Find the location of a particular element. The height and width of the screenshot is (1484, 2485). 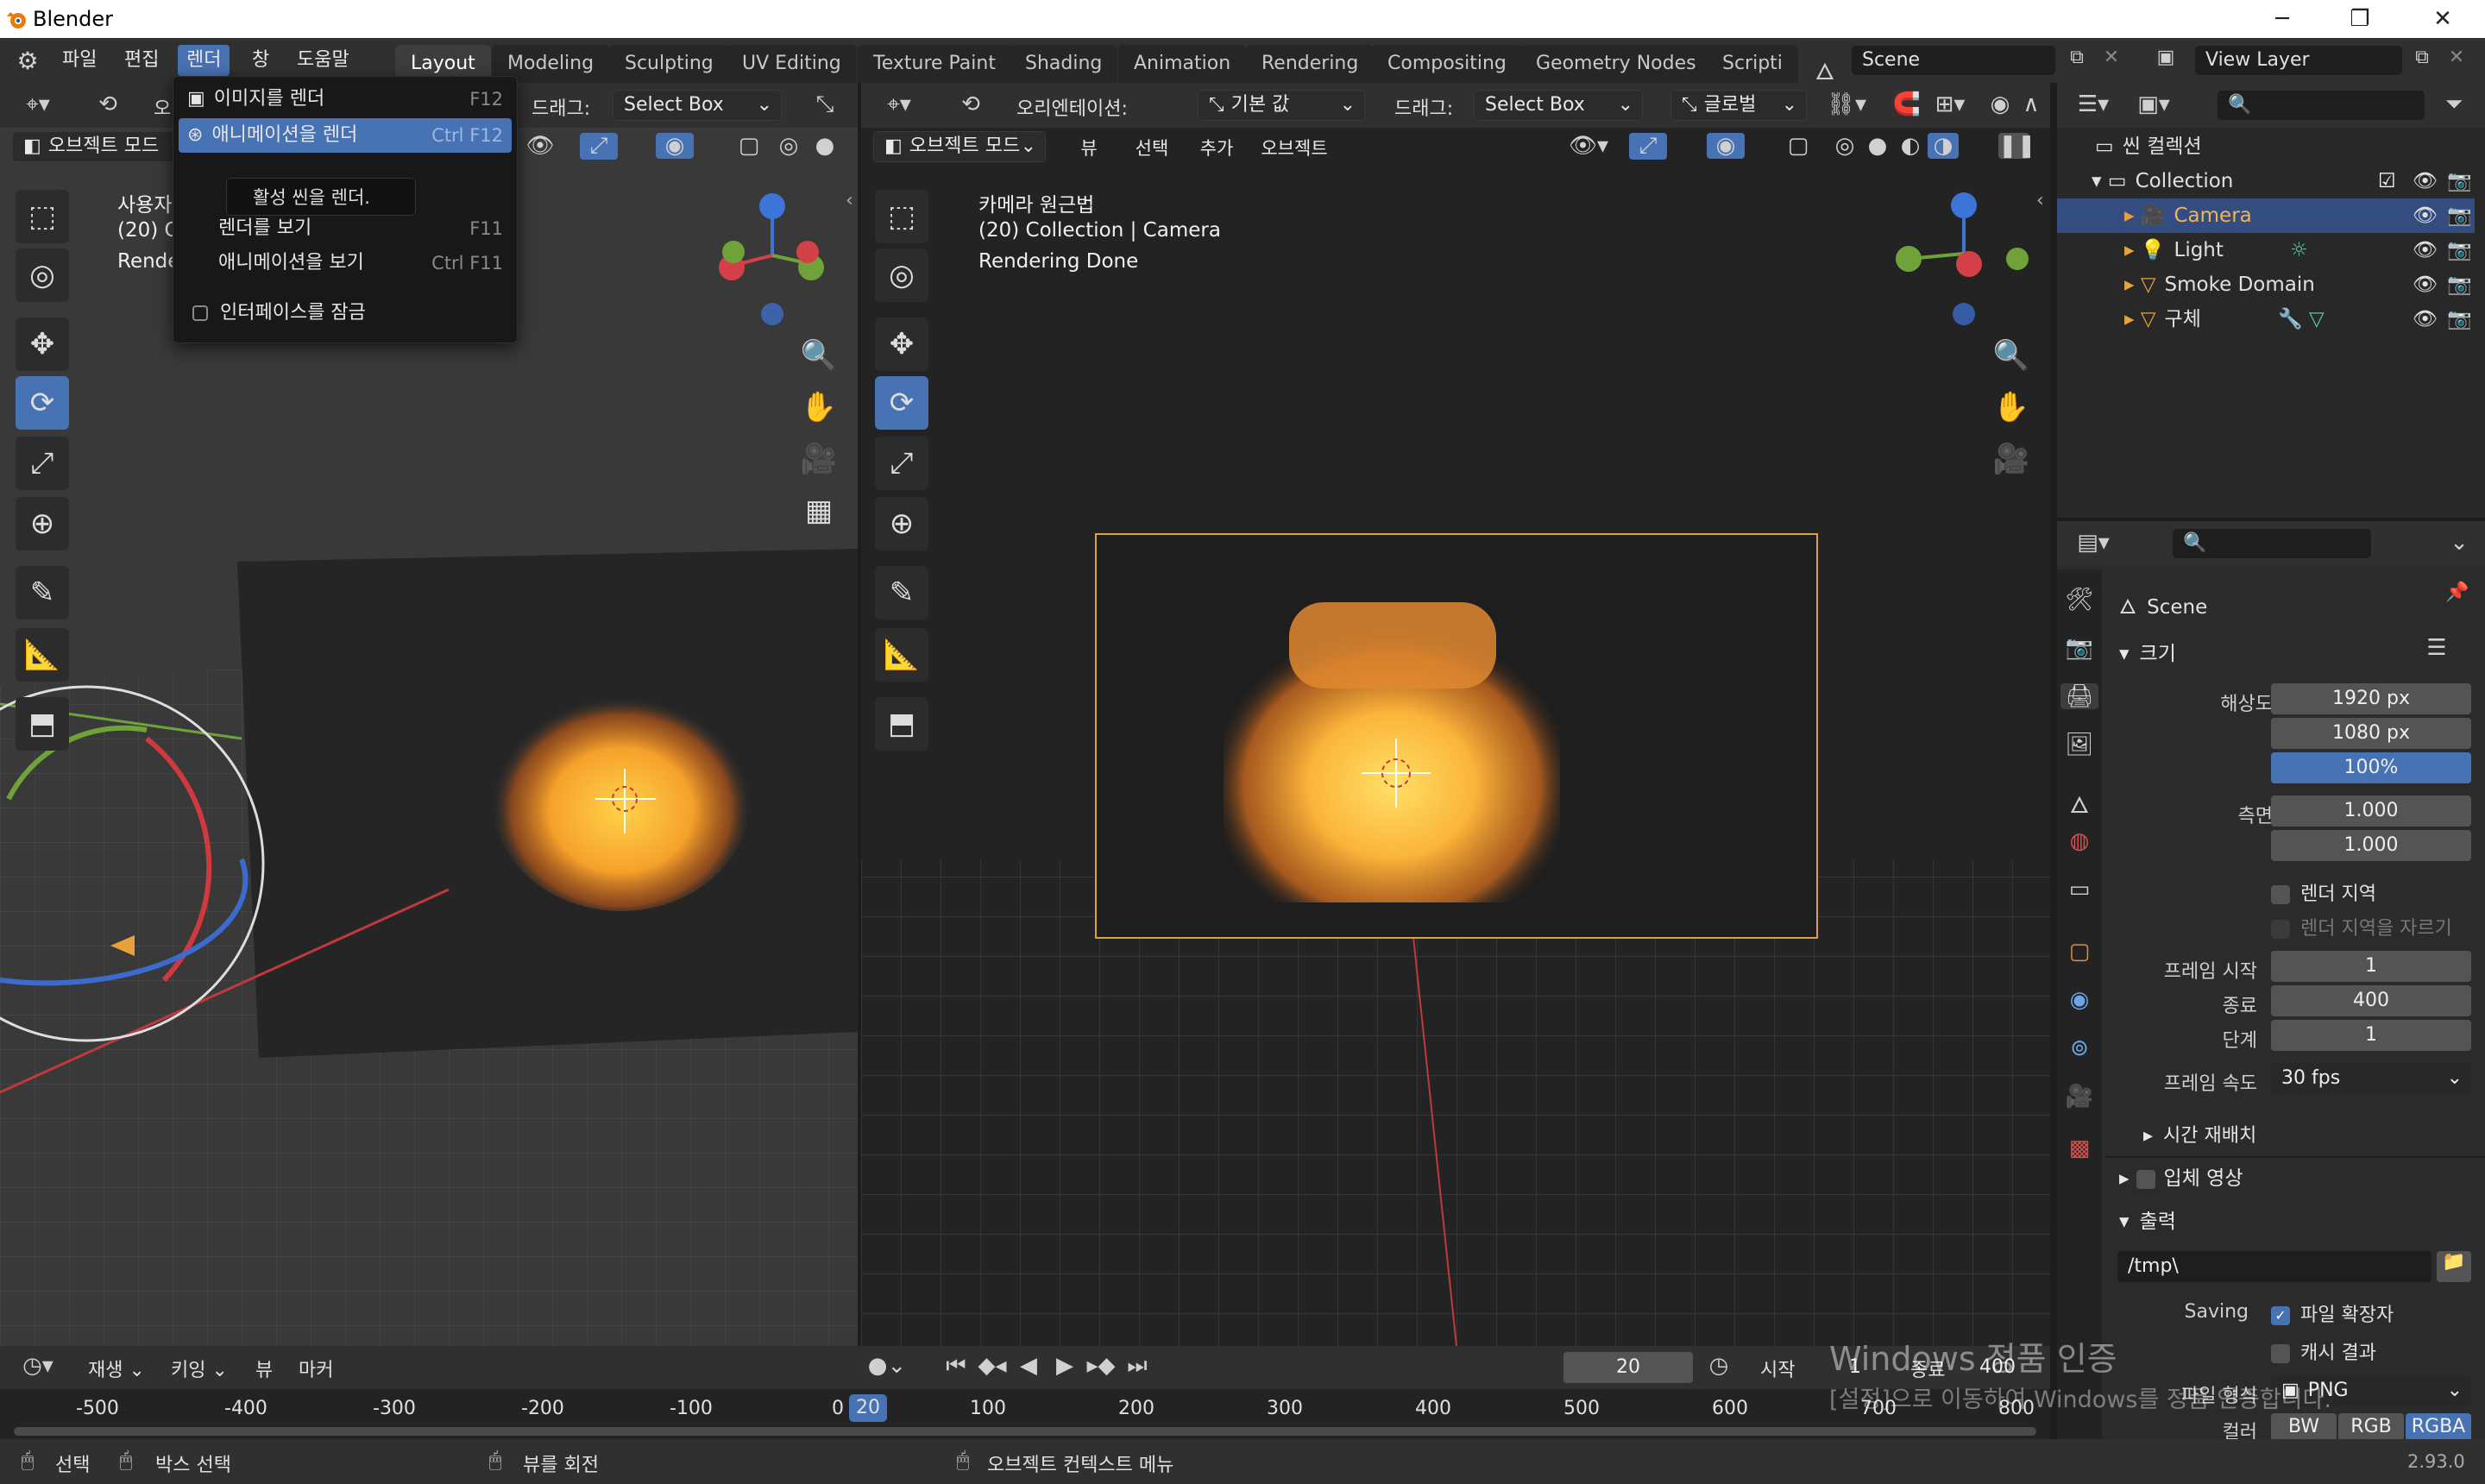

measure-tool: 📐 is located at coordinates (42, 655).